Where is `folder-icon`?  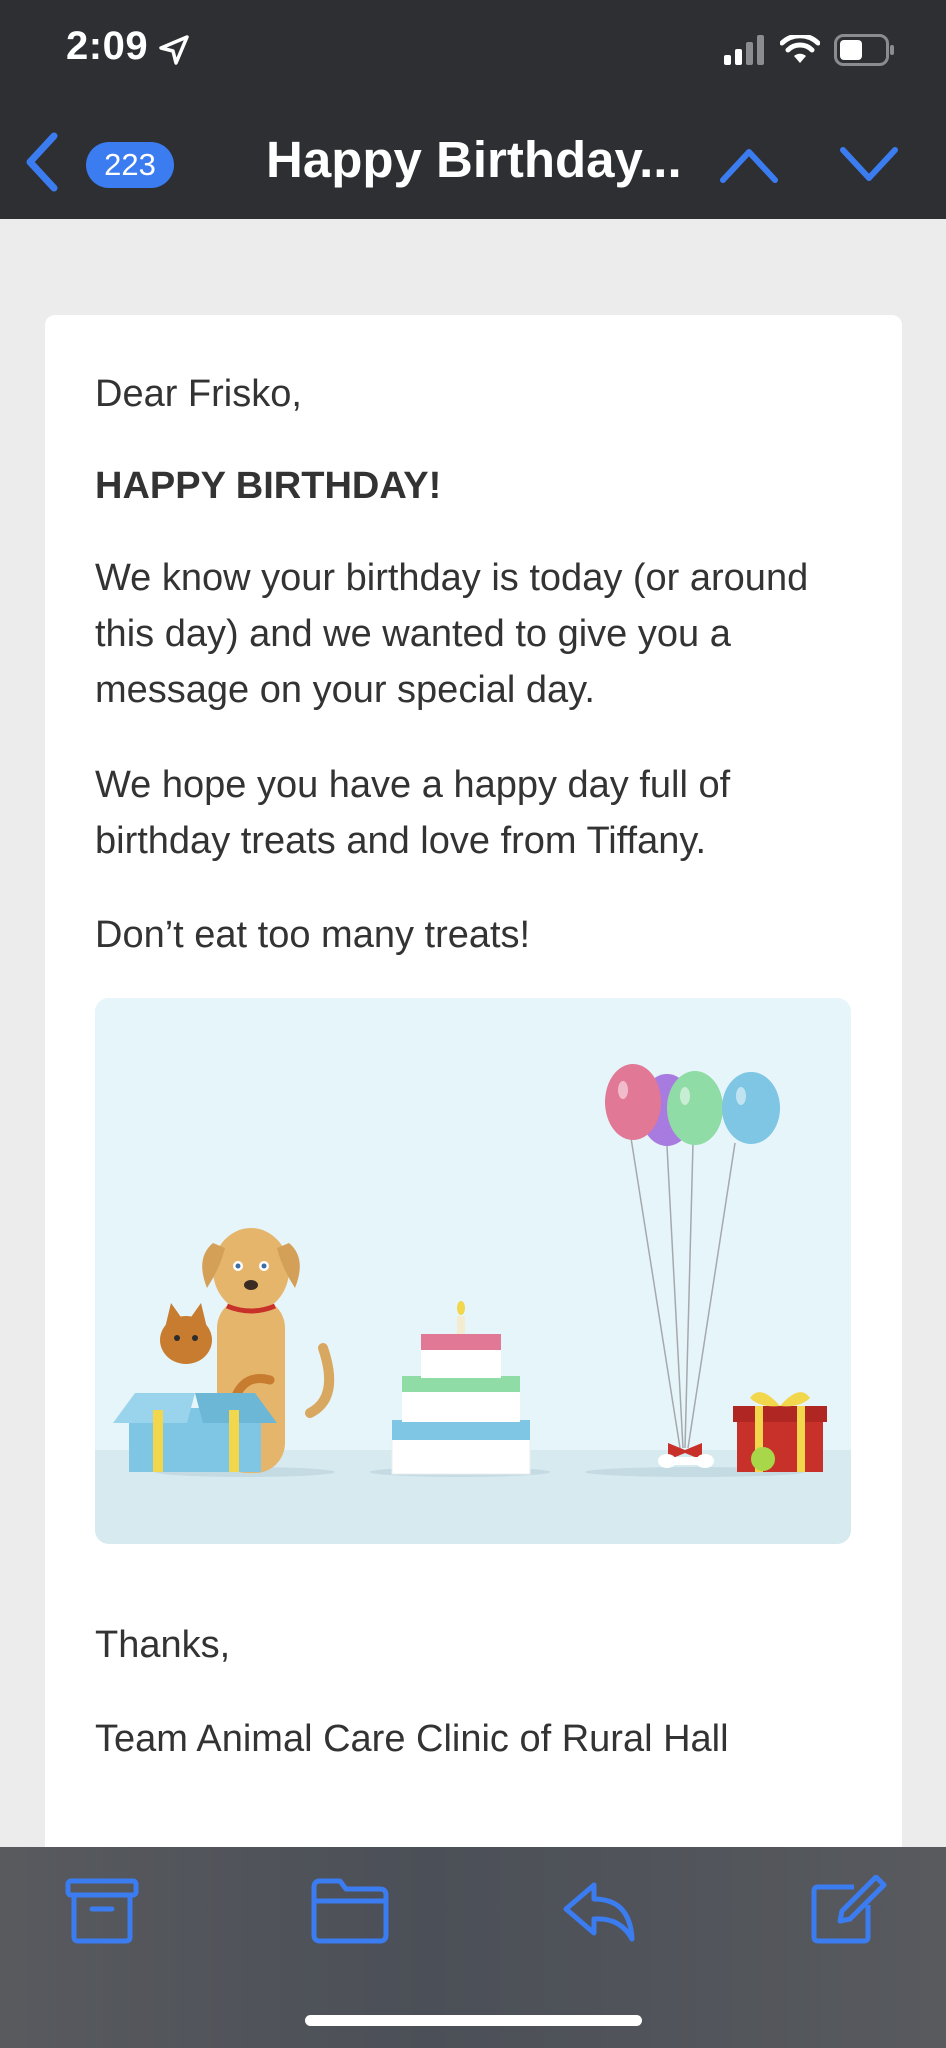 folder-icon is located at coordinates (350, 1910).